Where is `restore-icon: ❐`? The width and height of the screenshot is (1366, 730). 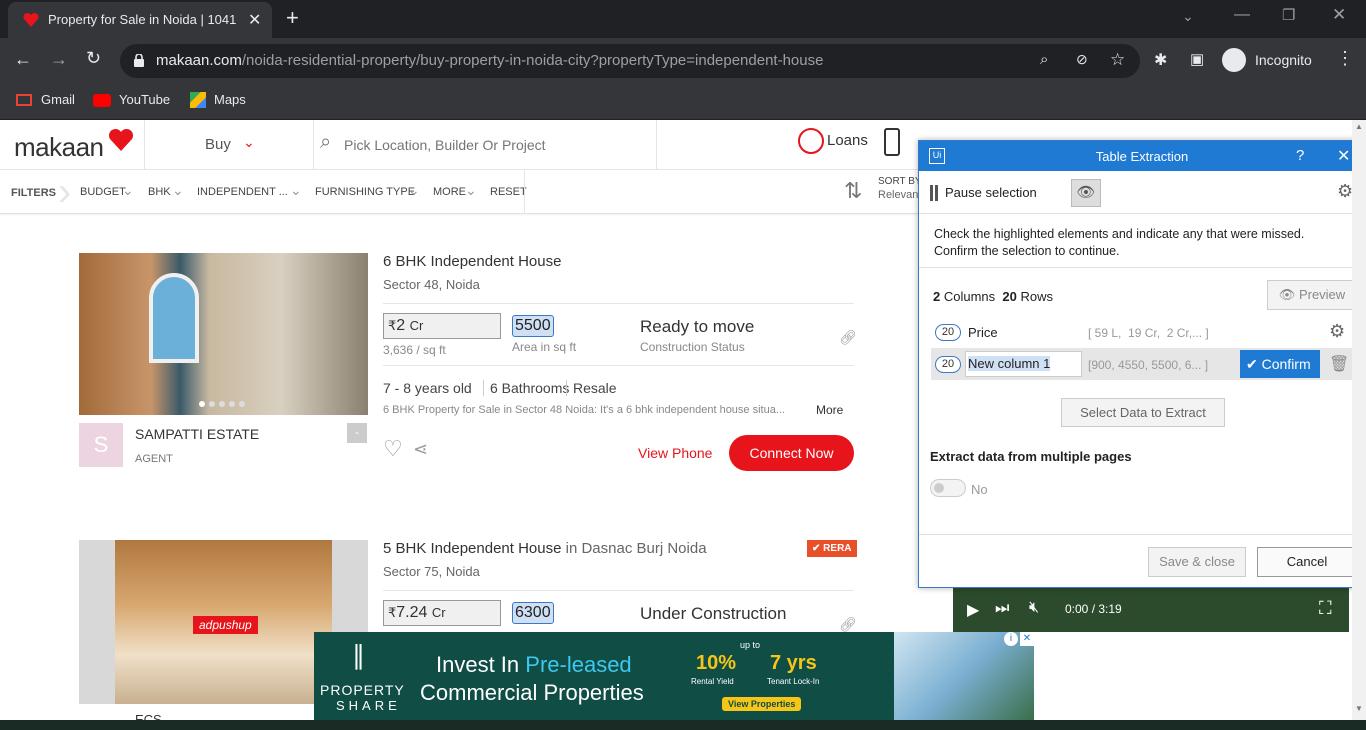 restore-icon: ❐ is located at coordinates (1288, 15).